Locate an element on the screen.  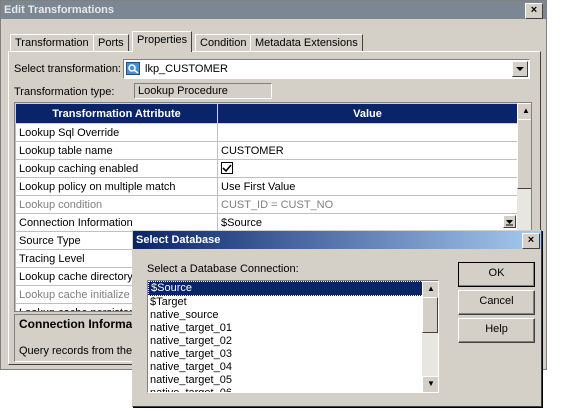
list-item: native_target_03 is located at coordinates (293, 354).